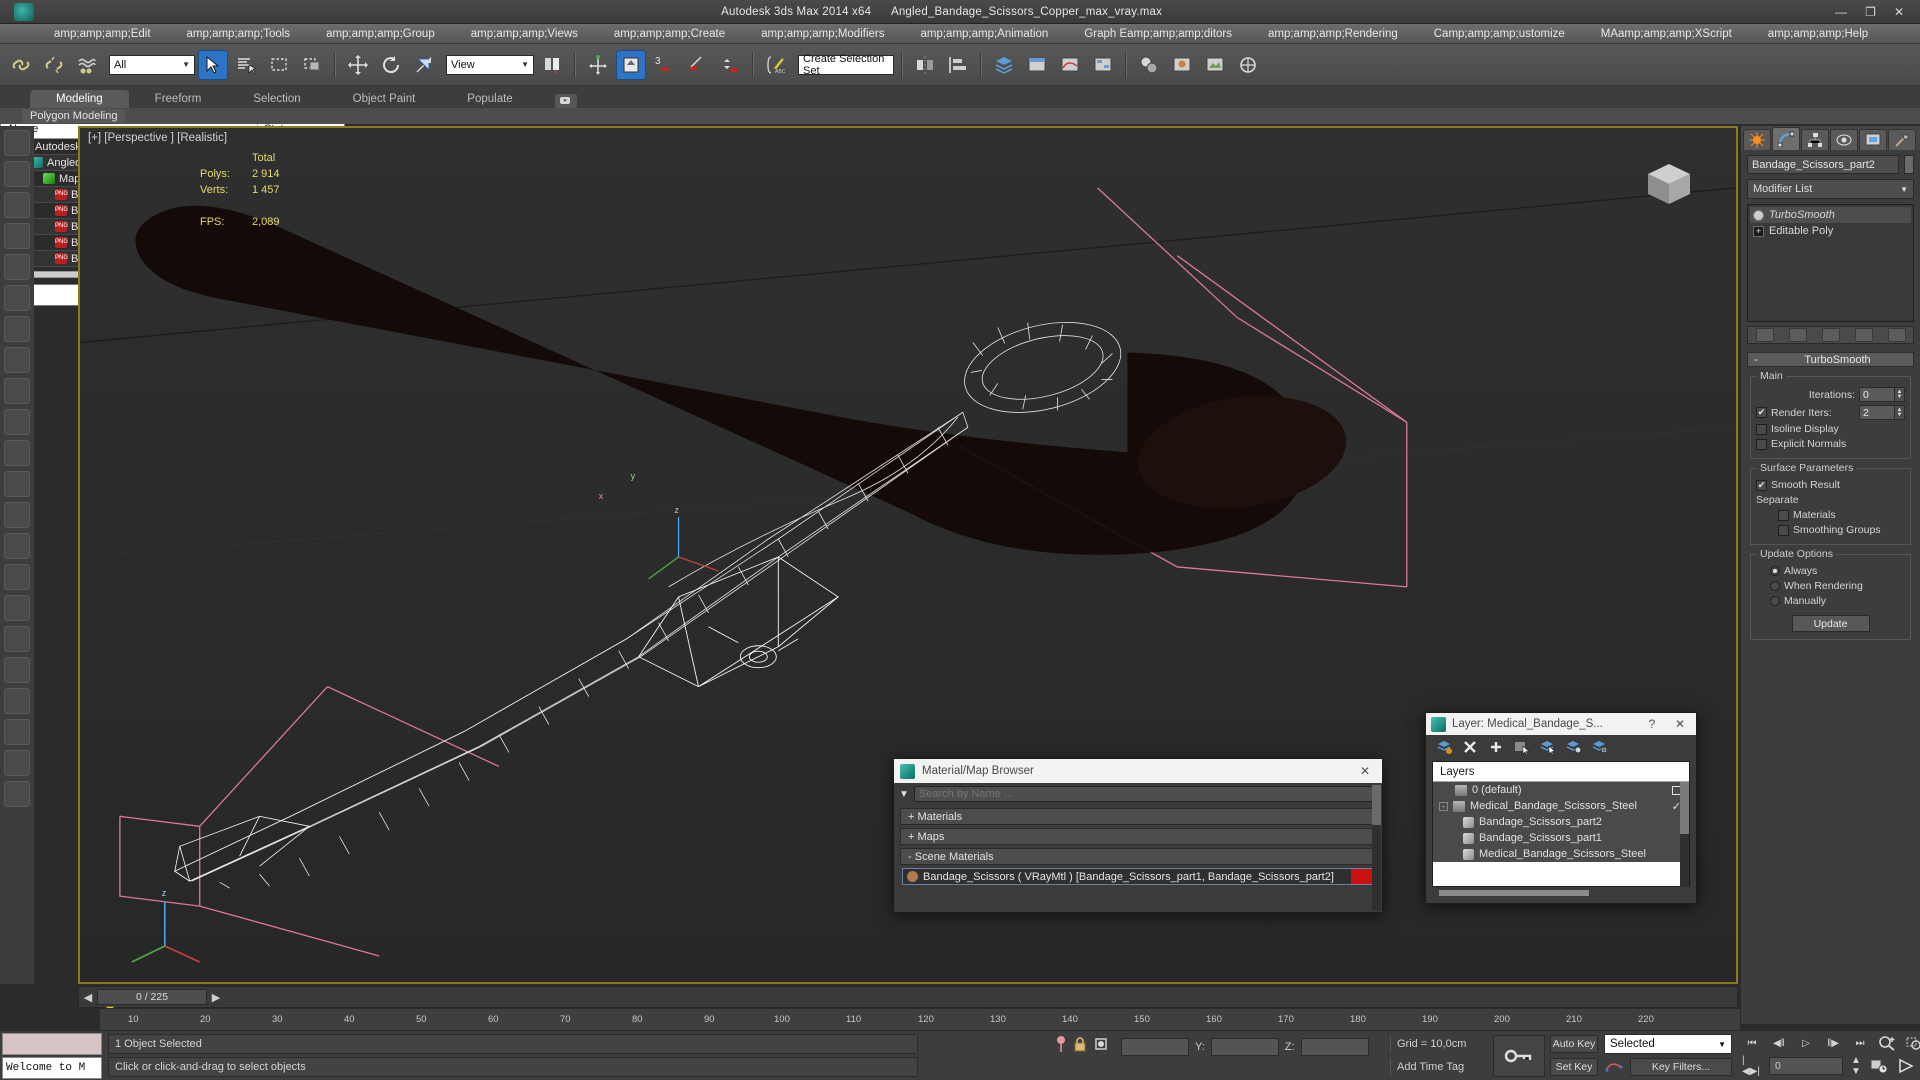 This screenshot has width=1920, height=1080. Describe the element at coordinates (17, 701) in the screenshot. I see `left-tool-19-icon` at that location.